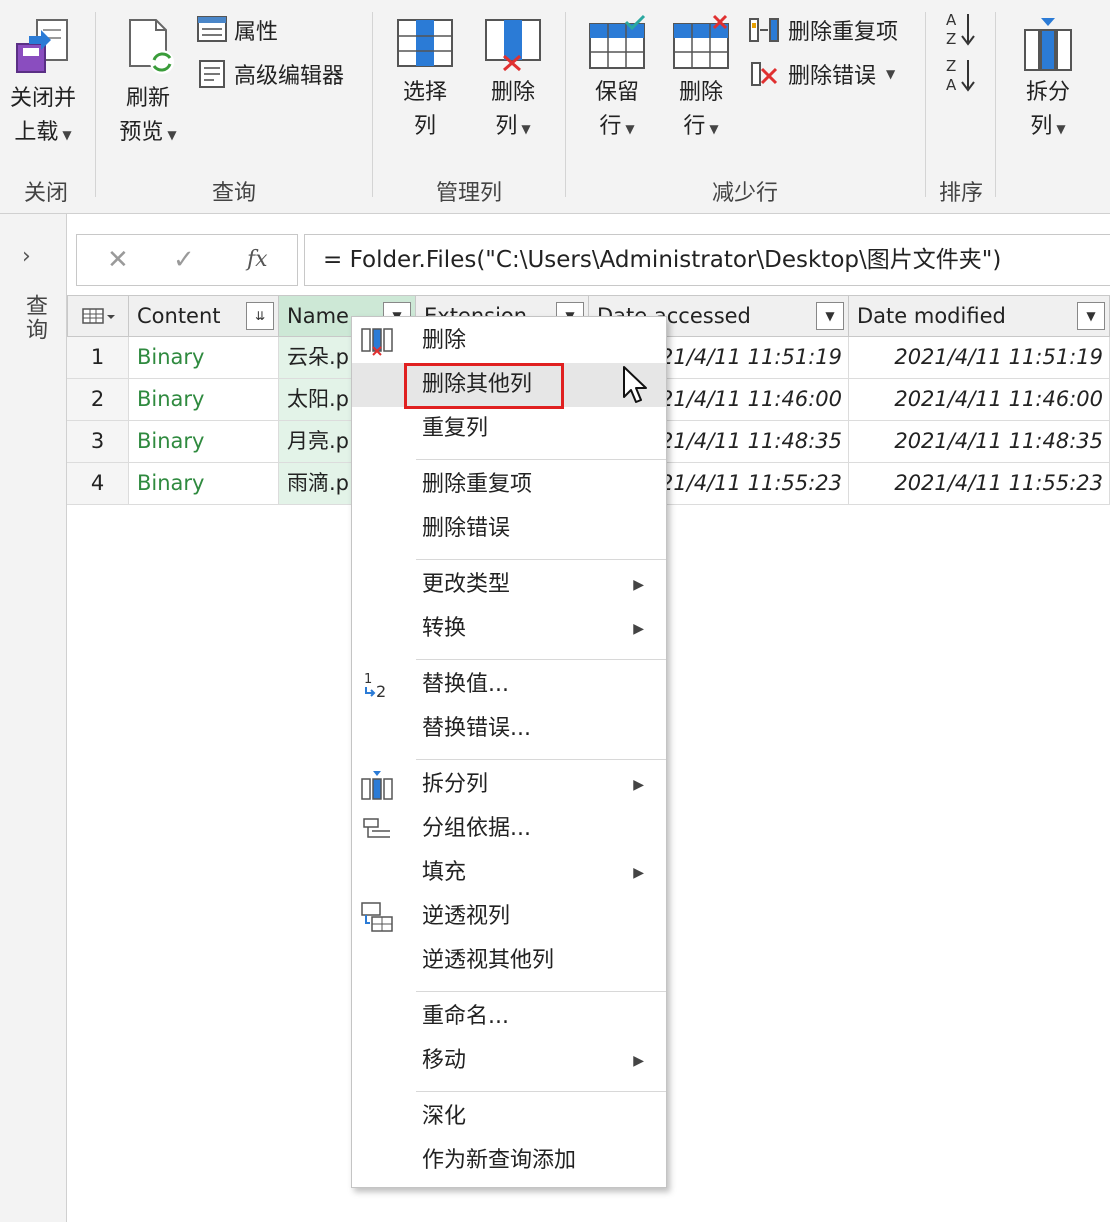  Describe the element at coordinates (26, 256) in the screenshot. I see `chevron-right-icon: ›` at that location.